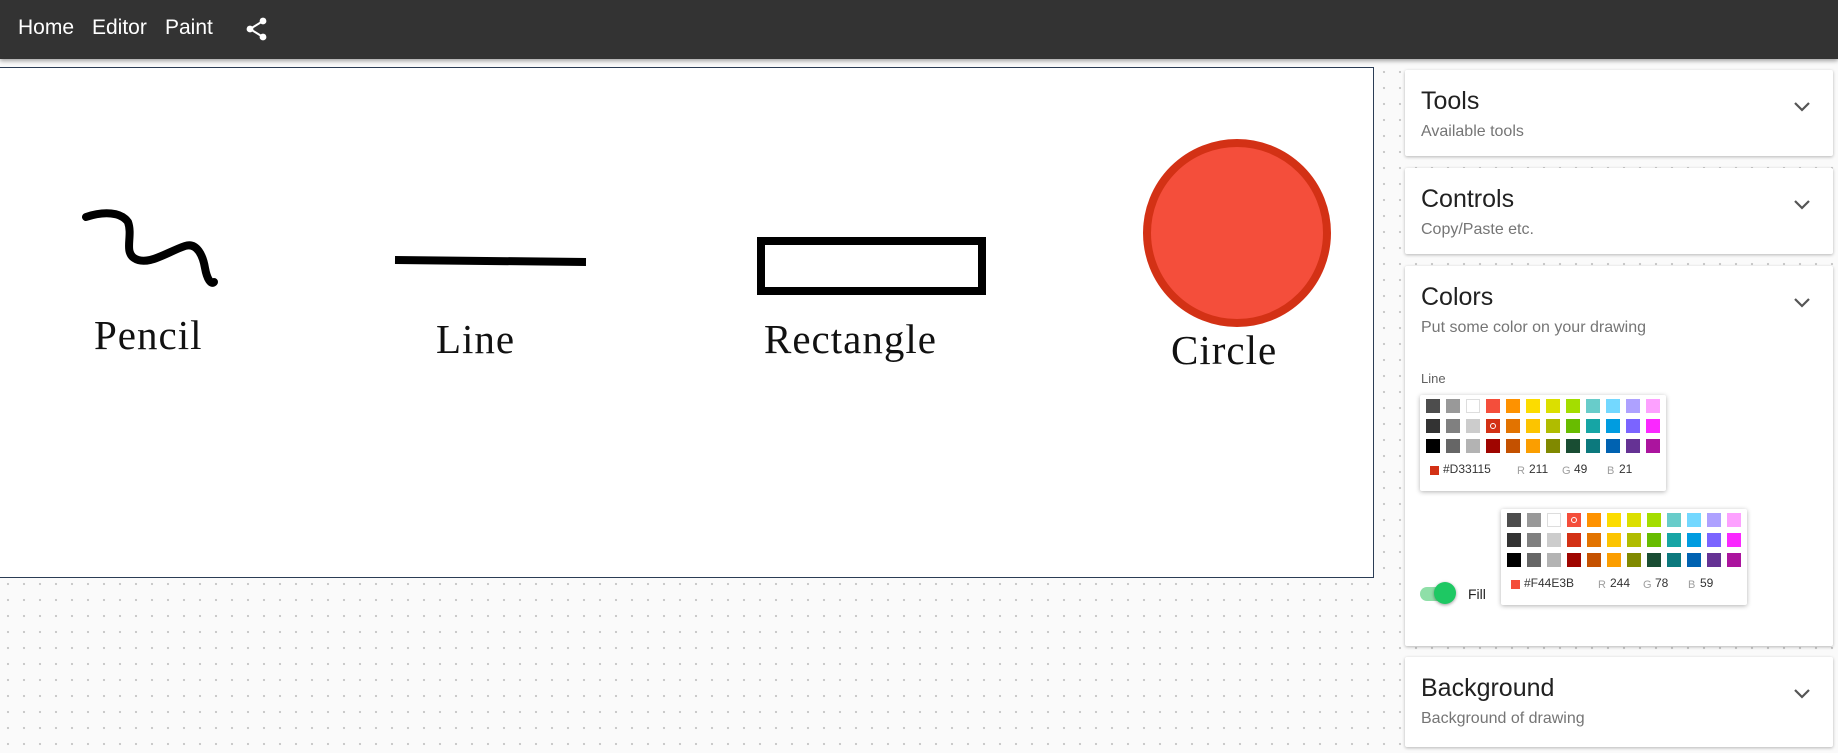 This screenshot has width=1838, height=753. Describe the element at coordinates (1625, 469) in the screenshot. I see `line-b-value: 21` at that location.